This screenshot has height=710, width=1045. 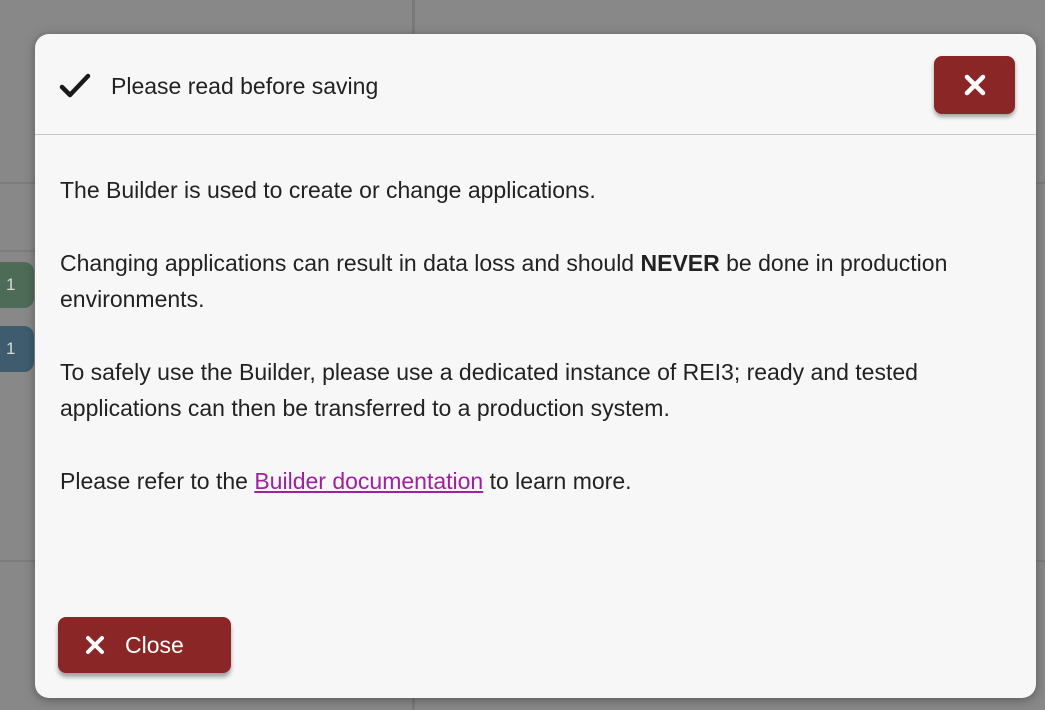 What do you see at coordinates (245, 86) in the screenshot?
I see `dialog-title: Please read before saving` at bounding box center [245, 86].